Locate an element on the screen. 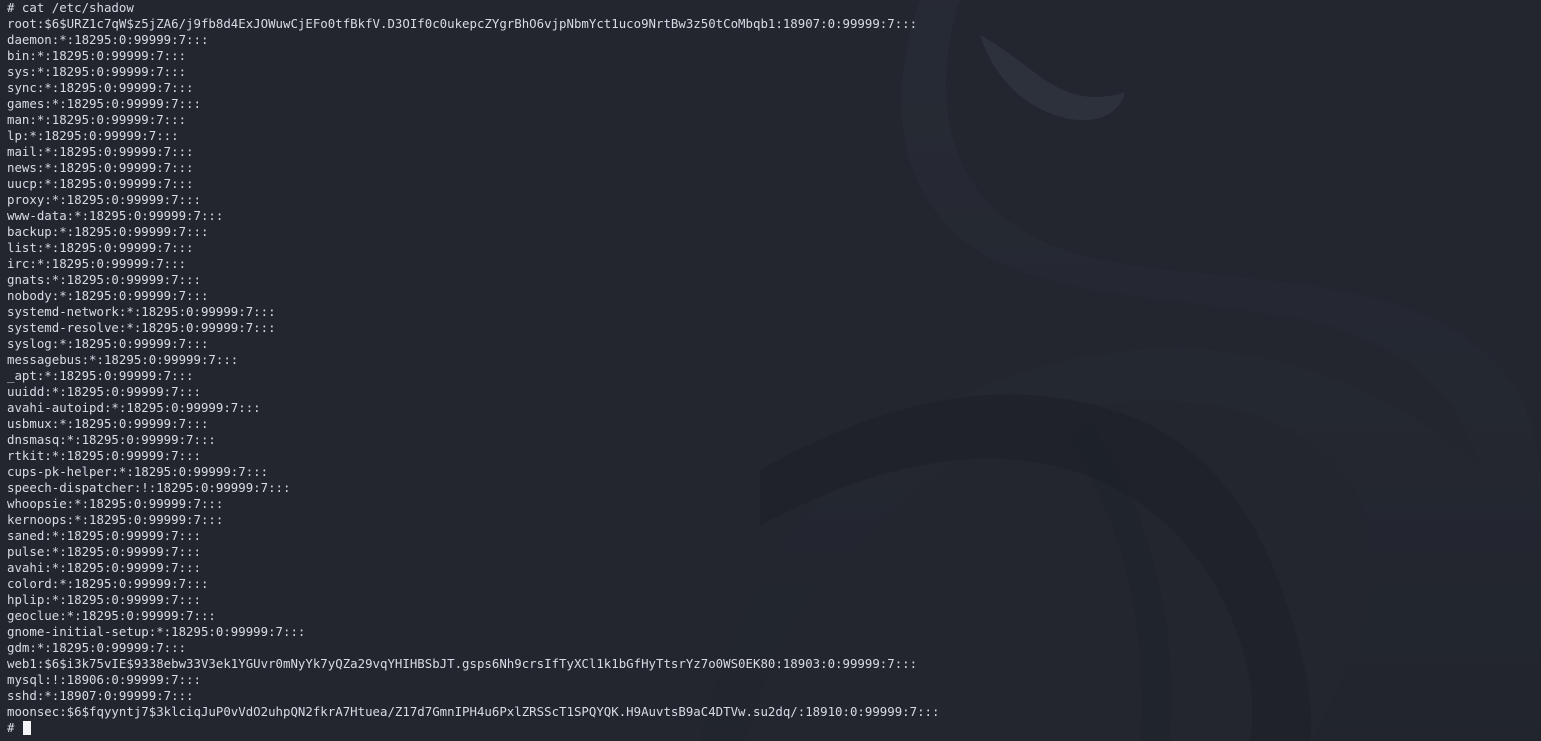  shadow-line: gnome-initial-setup:*:18295:0:99999:7::: is located at coordinates (156, 631).